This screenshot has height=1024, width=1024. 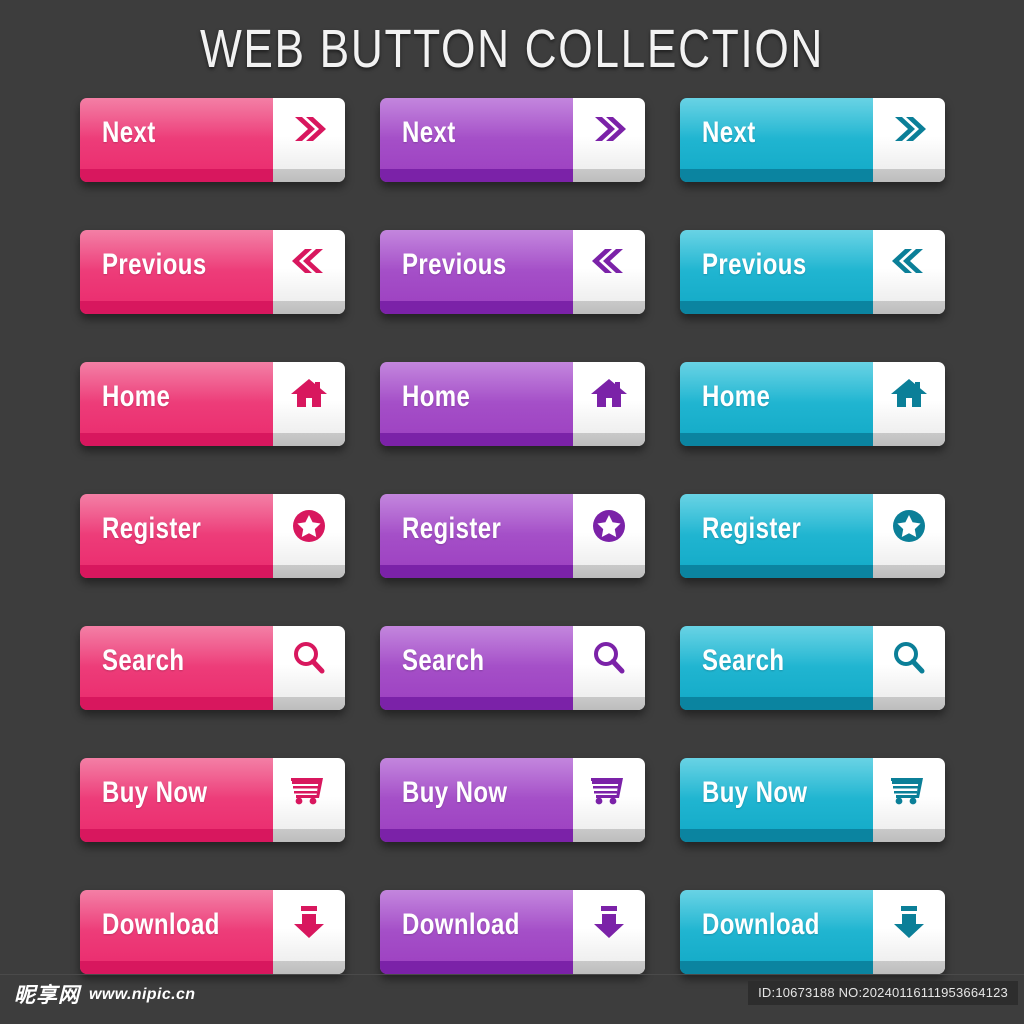 I want to click on button-row-next: Next Next Next, so click(x=513, y=140).